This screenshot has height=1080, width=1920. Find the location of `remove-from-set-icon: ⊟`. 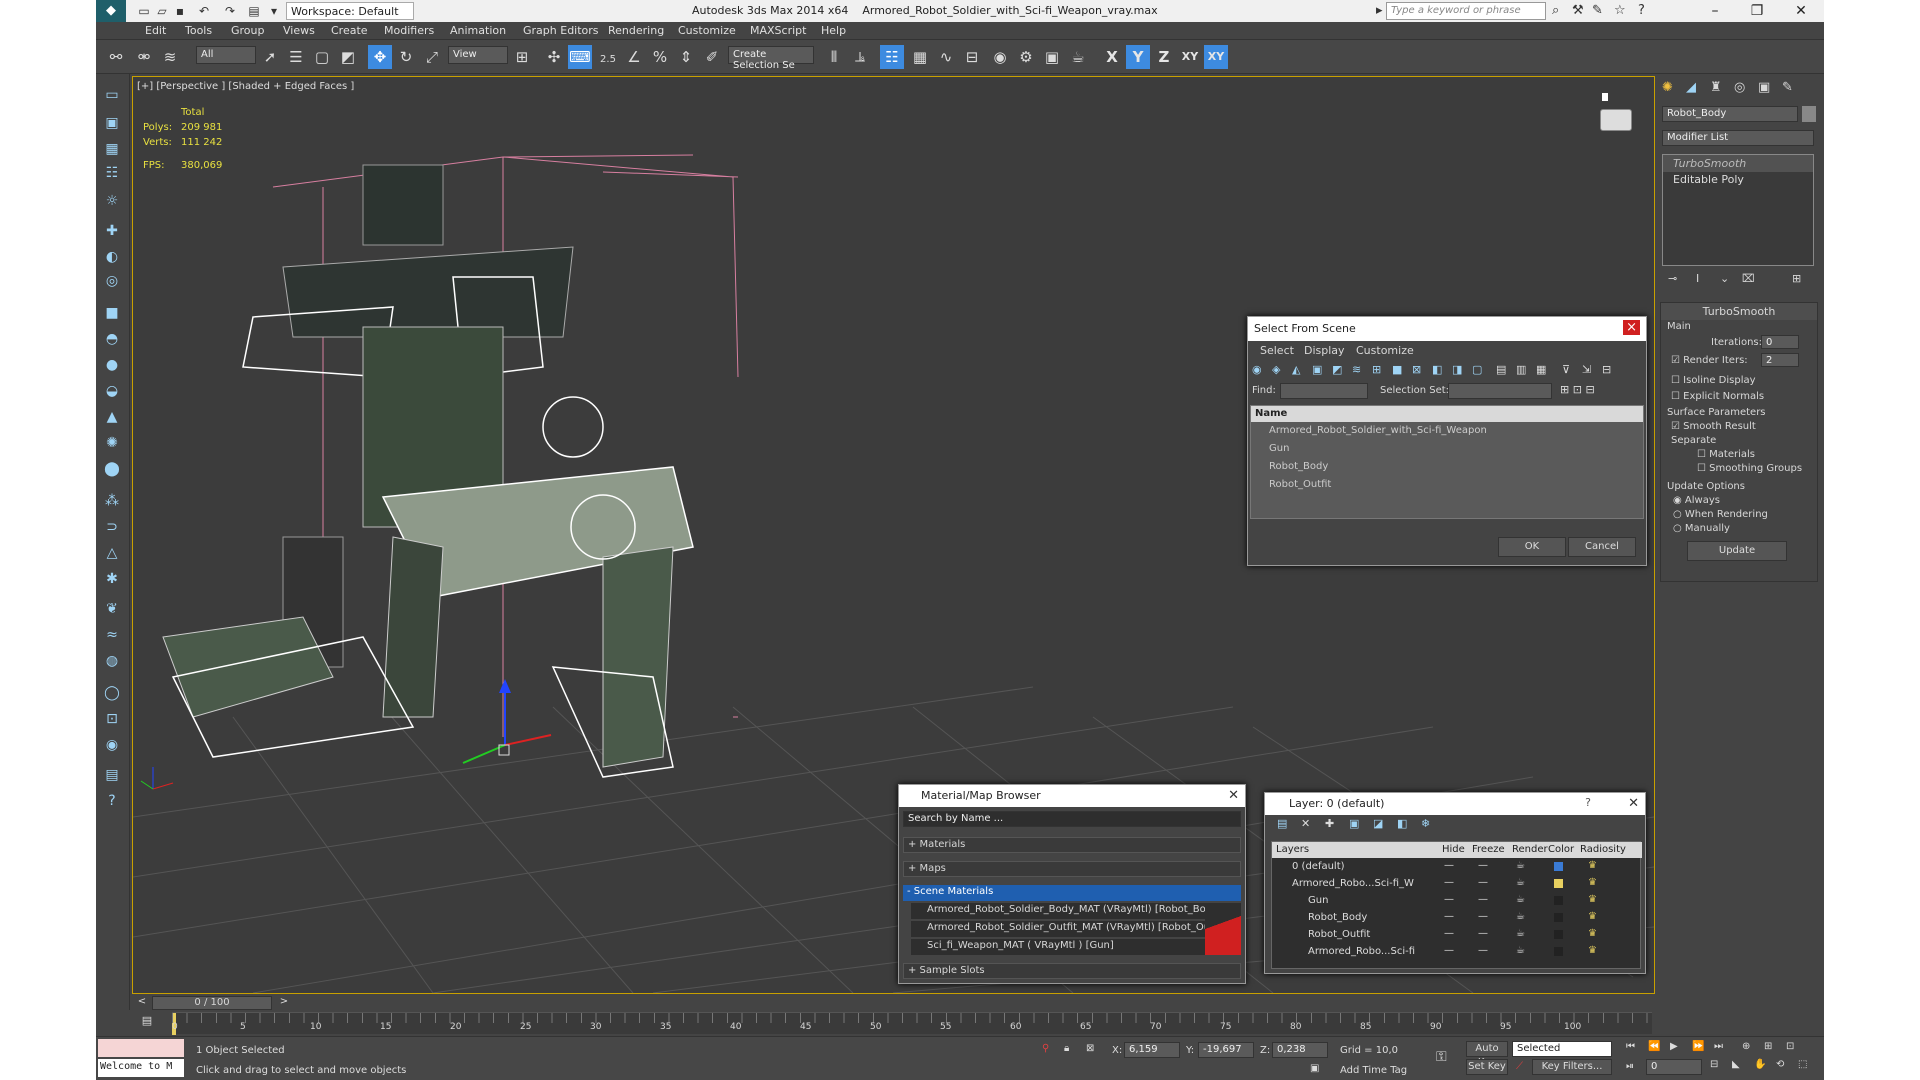

remove-from-set-icon: ⊟ is located at coordinates (1589, 389).